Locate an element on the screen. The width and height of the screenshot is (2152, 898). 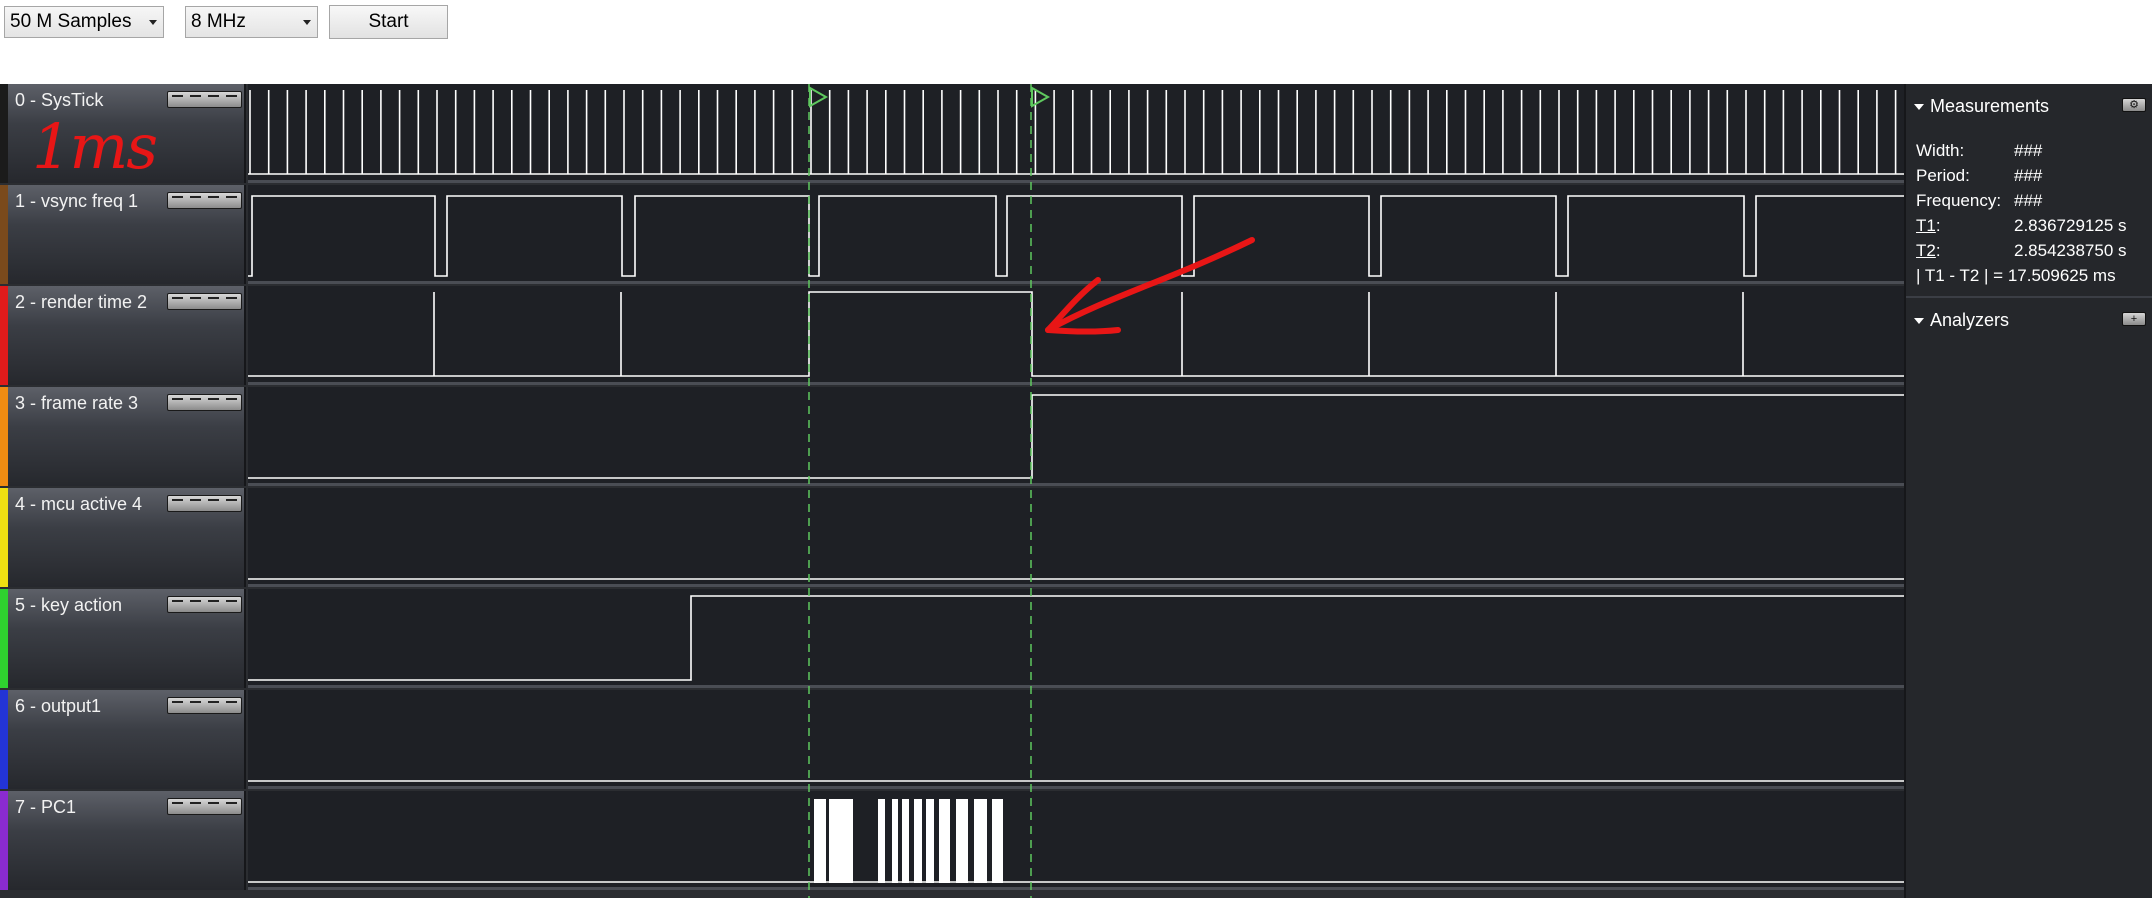
gear-icon: ⚙ is located at coordinates (2134, 105).